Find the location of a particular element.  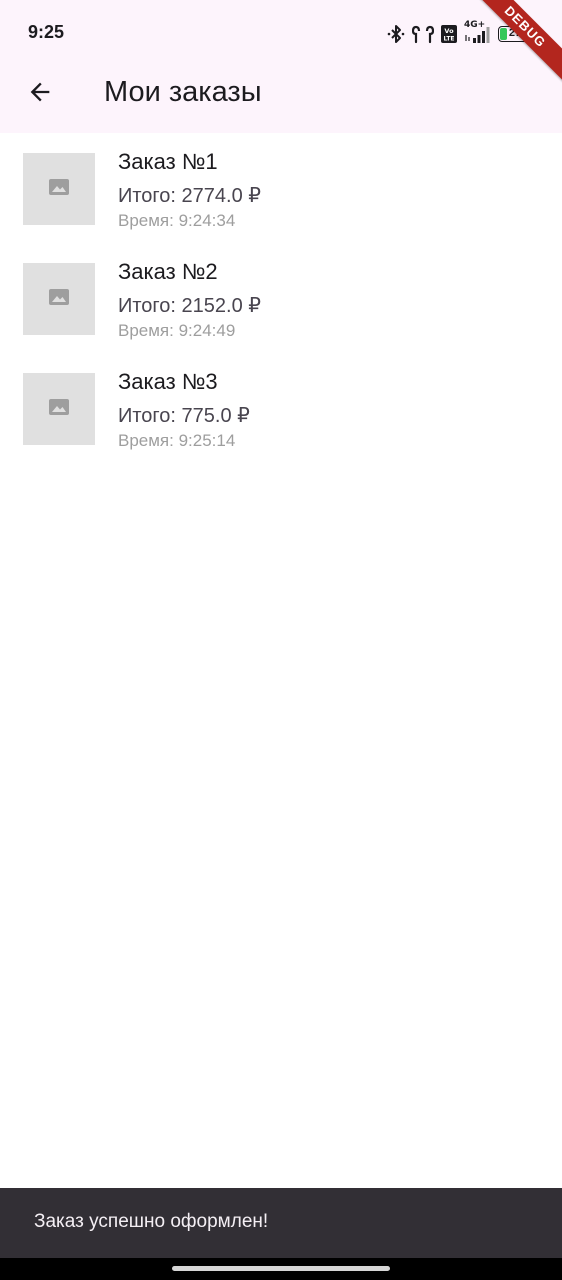

svg-text: LTE is located at coordinates (448, 39).